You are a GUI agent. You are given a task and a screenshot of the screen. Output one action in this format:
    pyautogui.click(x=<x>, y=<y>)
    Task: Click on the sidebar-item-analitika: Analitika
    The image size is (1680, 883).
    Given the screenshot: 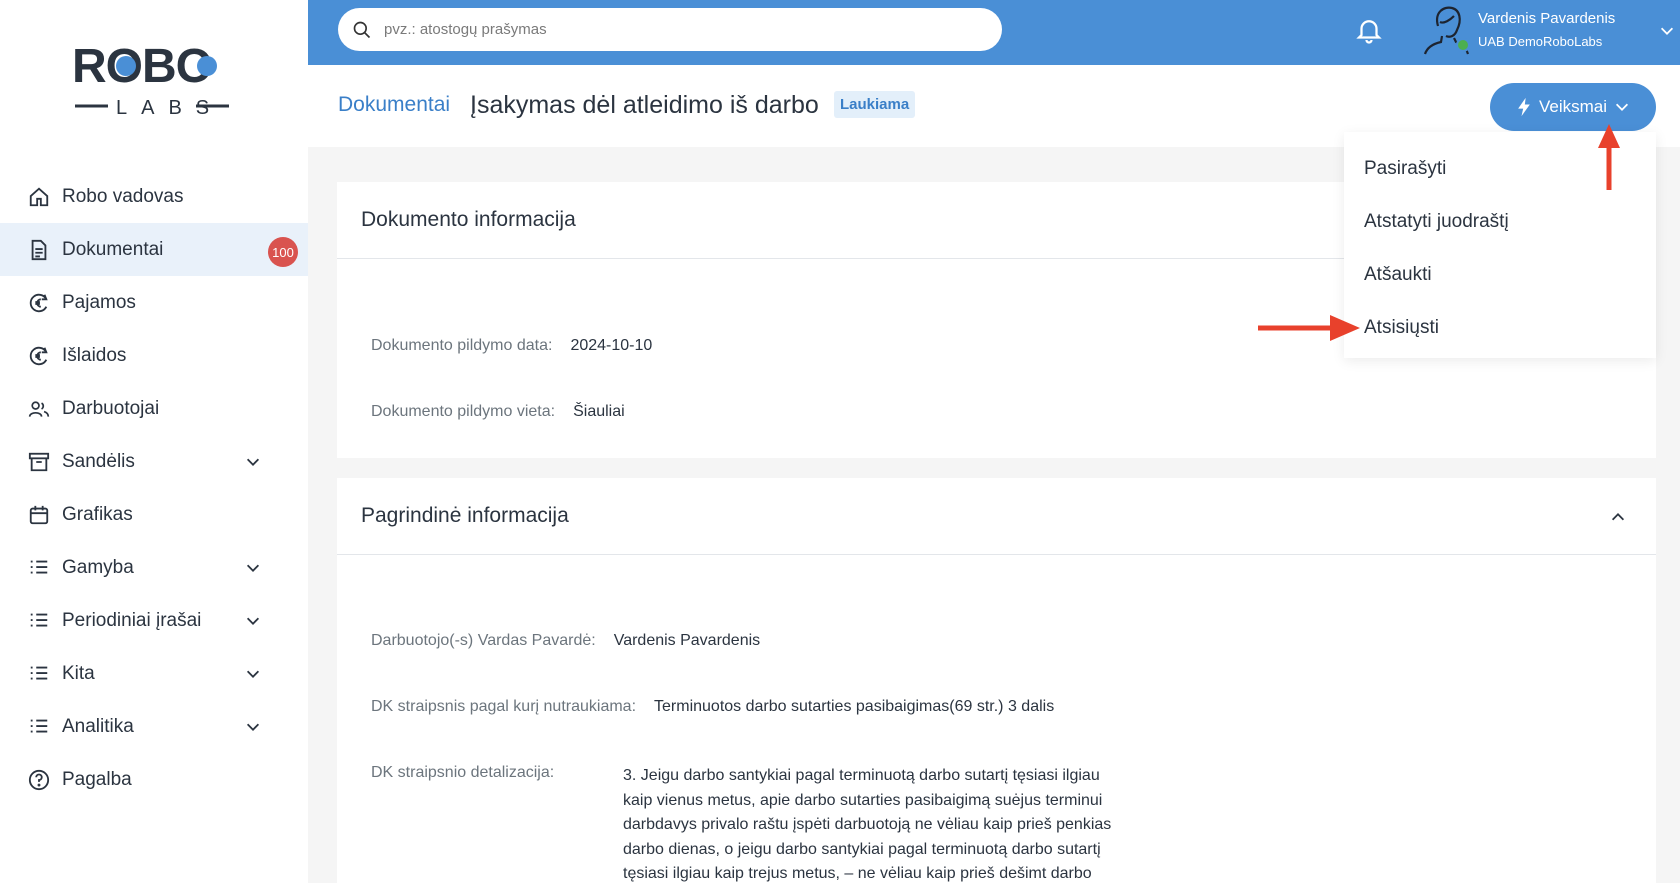 What is the action you would take?
    pyautogui.click(x=154, y=726)
    